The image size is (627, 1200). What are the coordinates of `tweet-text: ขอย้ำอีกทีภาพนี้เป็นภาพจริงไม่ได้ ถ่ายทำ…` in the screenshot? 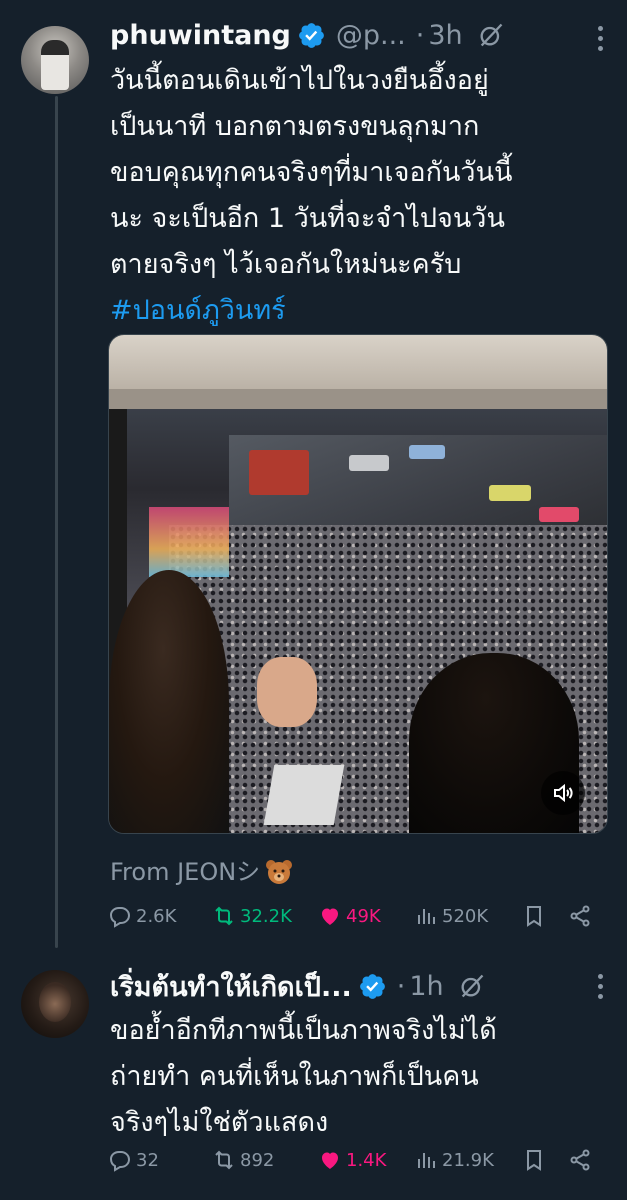 It's located at (360, 1077).